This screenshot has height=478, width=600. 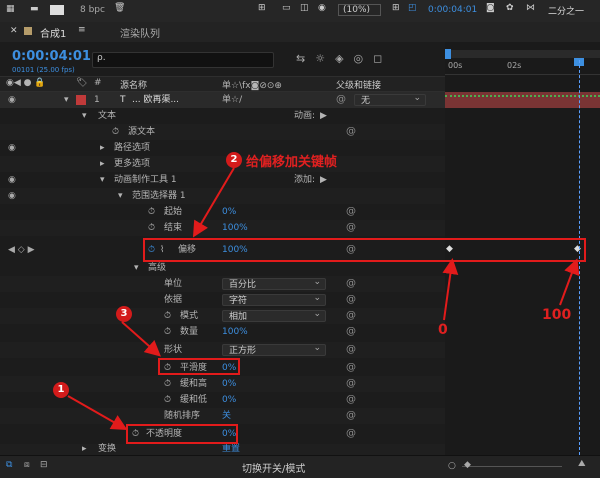 I want to click on arrow-kf0, so click(x=450, y=289).